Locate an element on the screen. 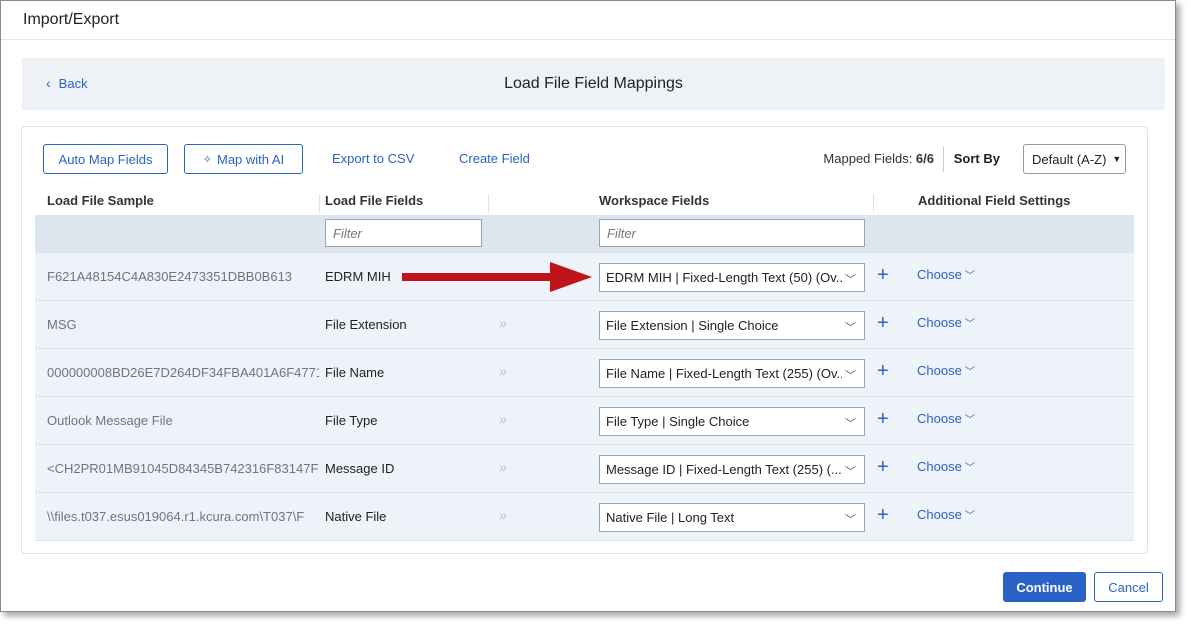 The width and height of the screenshot is (1190, 624). workspace-field-select: Native File | Long Text ﹀ is located at coordinates (732, 517).